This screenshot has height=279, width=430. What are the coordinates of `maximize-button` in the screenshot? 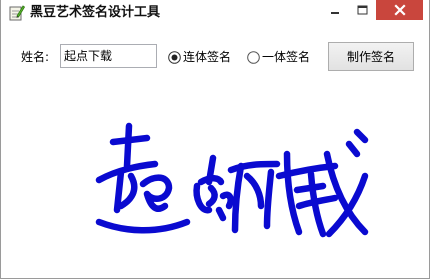 It's located at (362, 10).